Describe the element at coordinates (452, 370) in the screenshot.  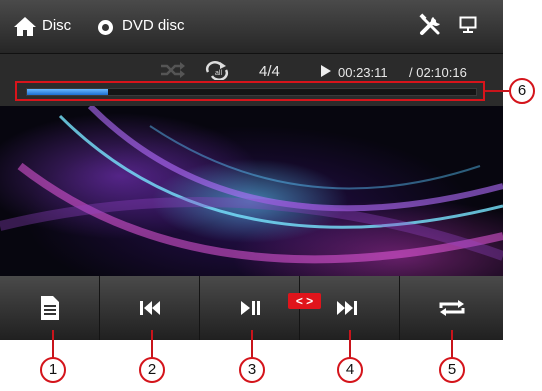
I see `callout-5: 5` at that location.